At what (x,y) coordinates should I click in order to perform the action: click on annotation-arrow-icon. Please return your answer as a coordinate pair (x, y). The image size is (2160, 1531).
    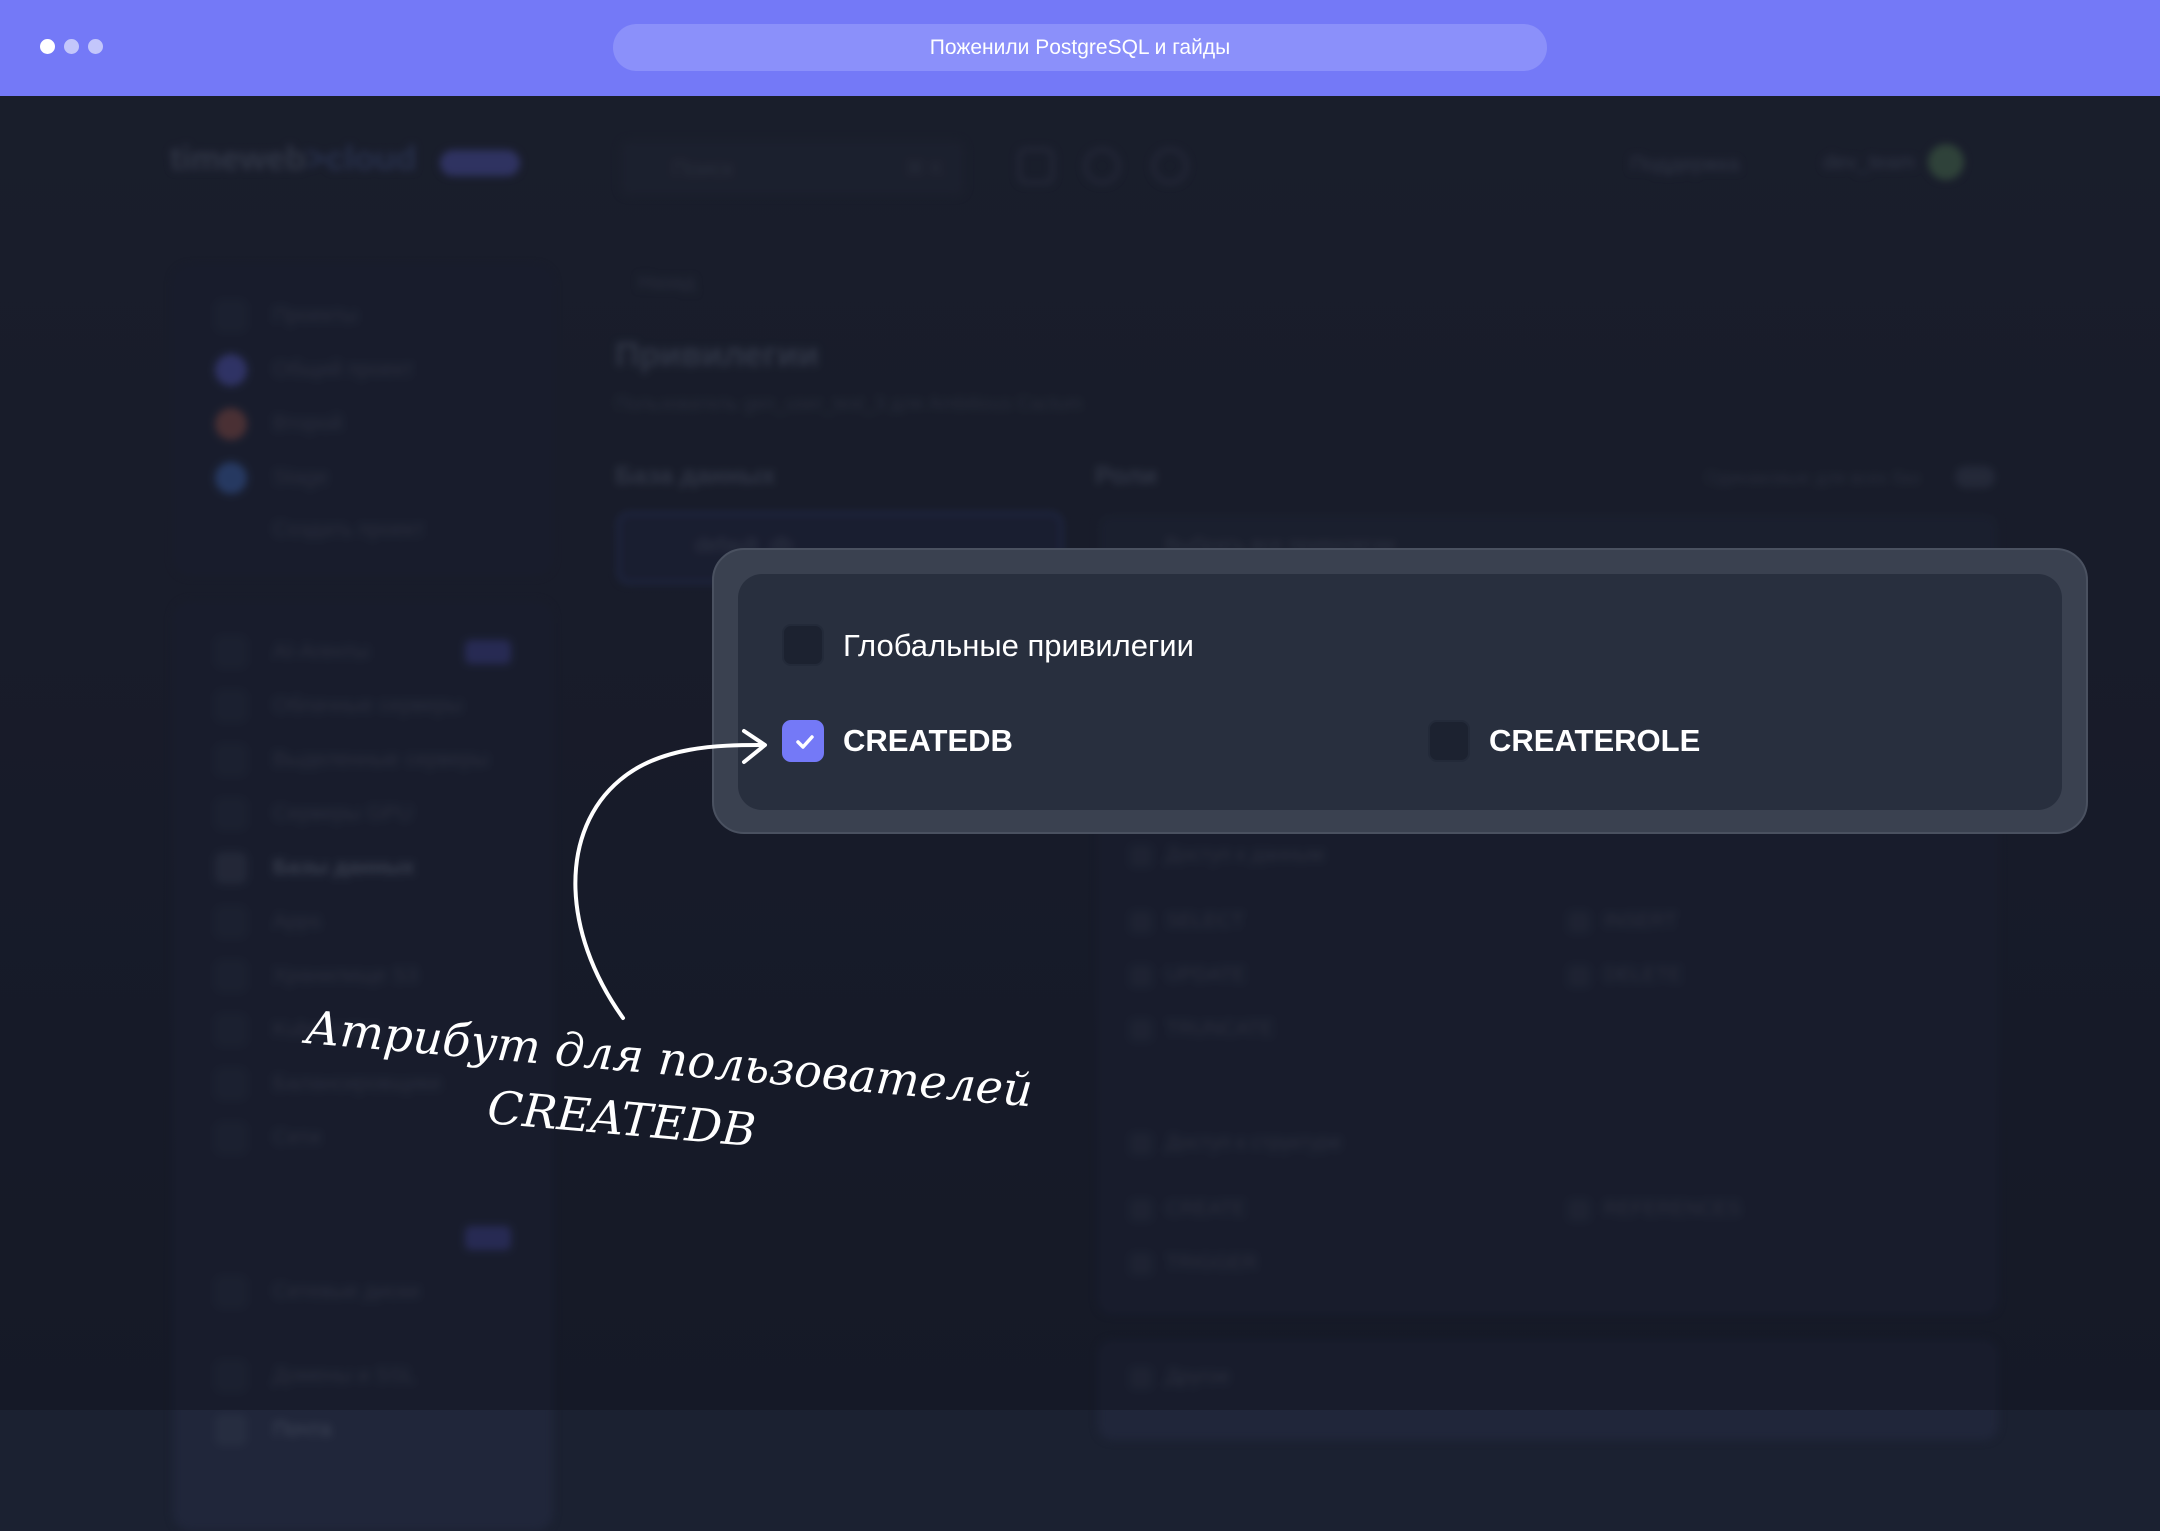
    Looking at the image, I should click on (670, 874).